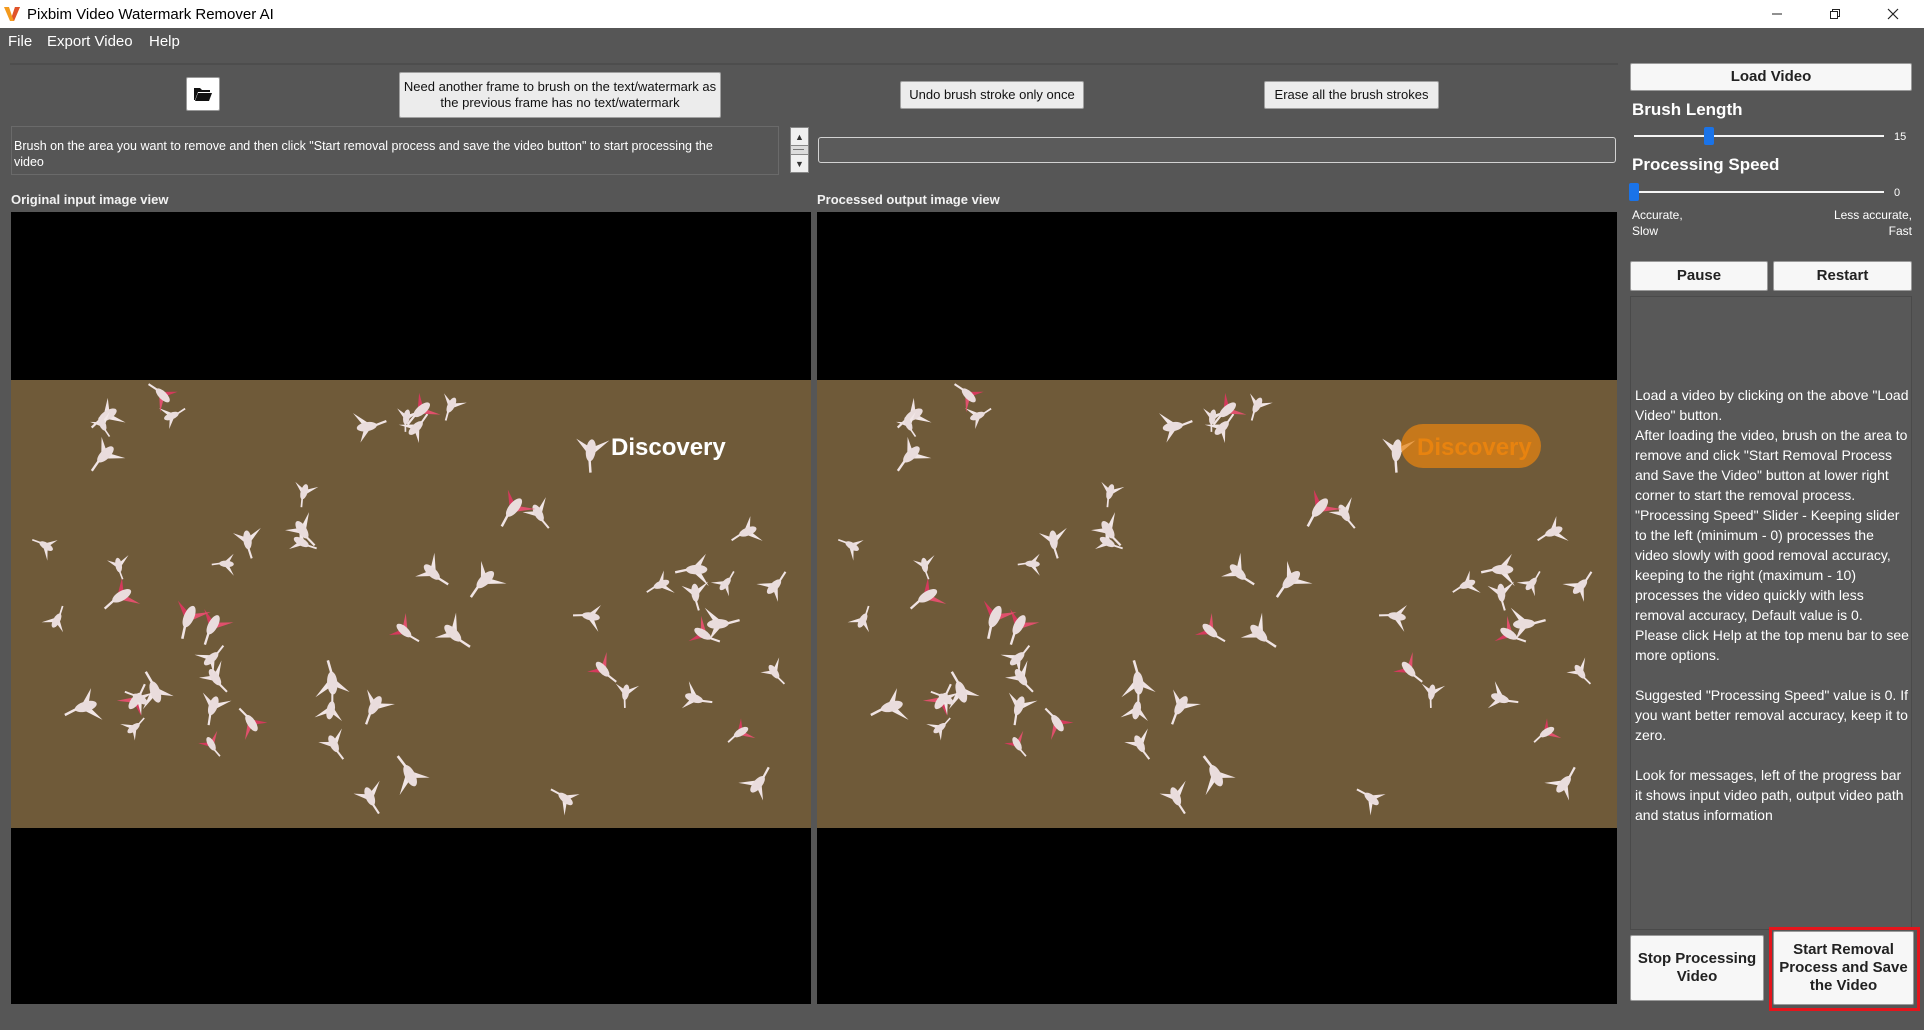 This screenshot has height=1030, width=1924. What do you see at coordinates (1771, 77) in the screenshot?
I see `load-video-button: Load Video` at bounding box center [1771, 77].